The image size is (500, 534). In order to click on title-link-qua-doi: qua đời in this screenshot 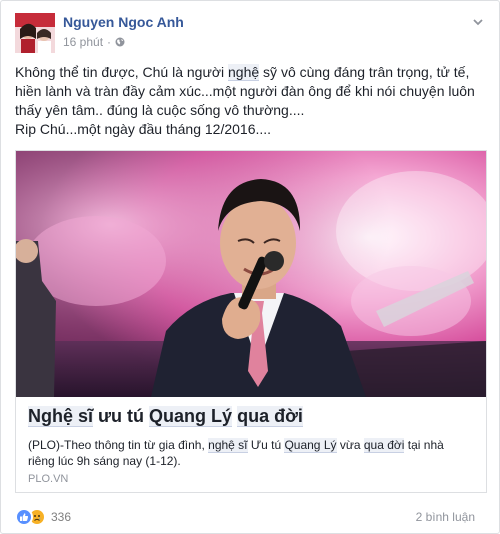, I will do `click(270, 416)`.